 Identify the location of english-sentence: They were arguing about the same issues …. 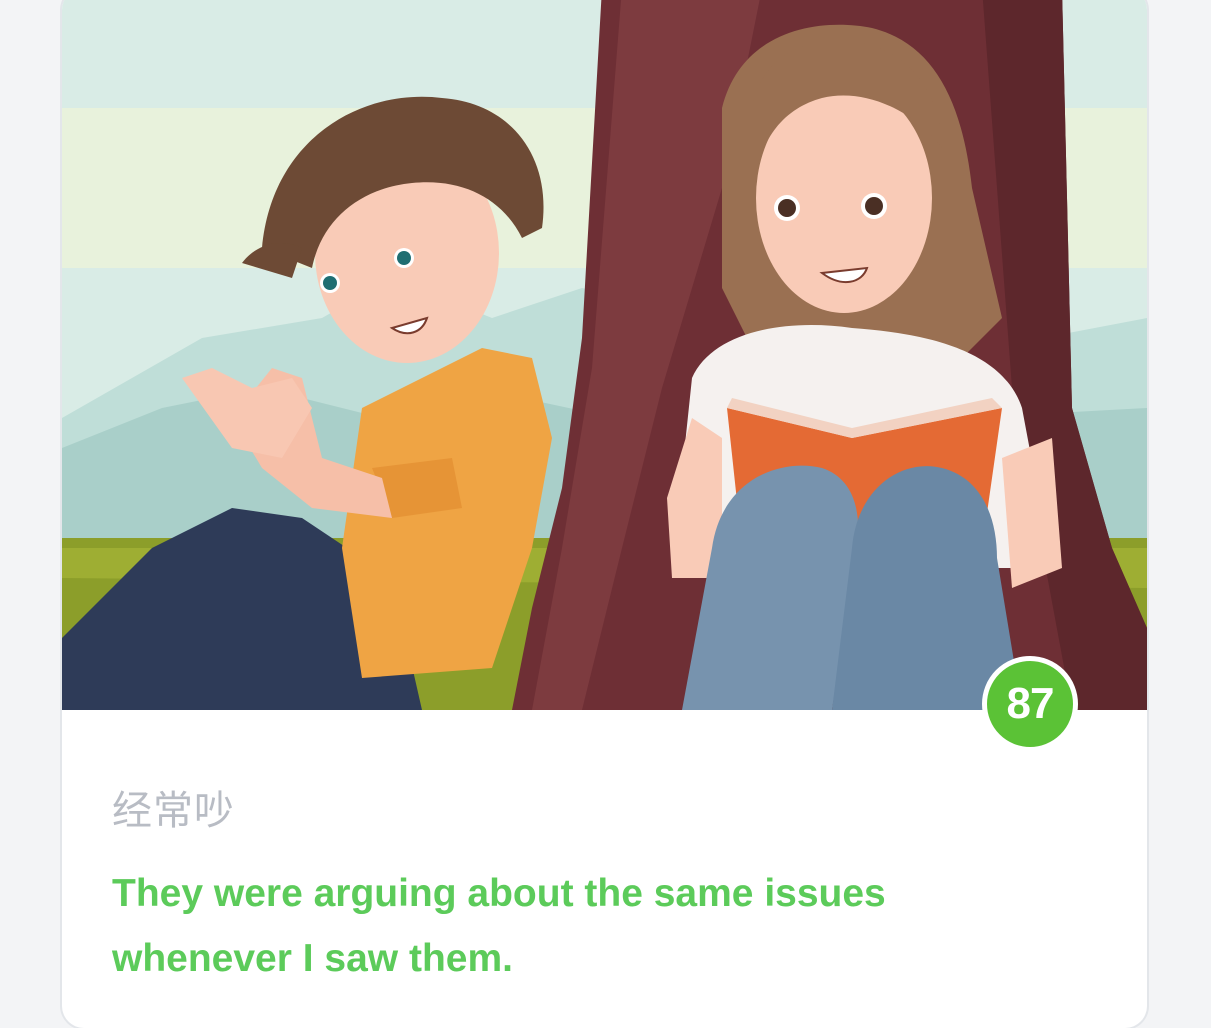
(562, 926).